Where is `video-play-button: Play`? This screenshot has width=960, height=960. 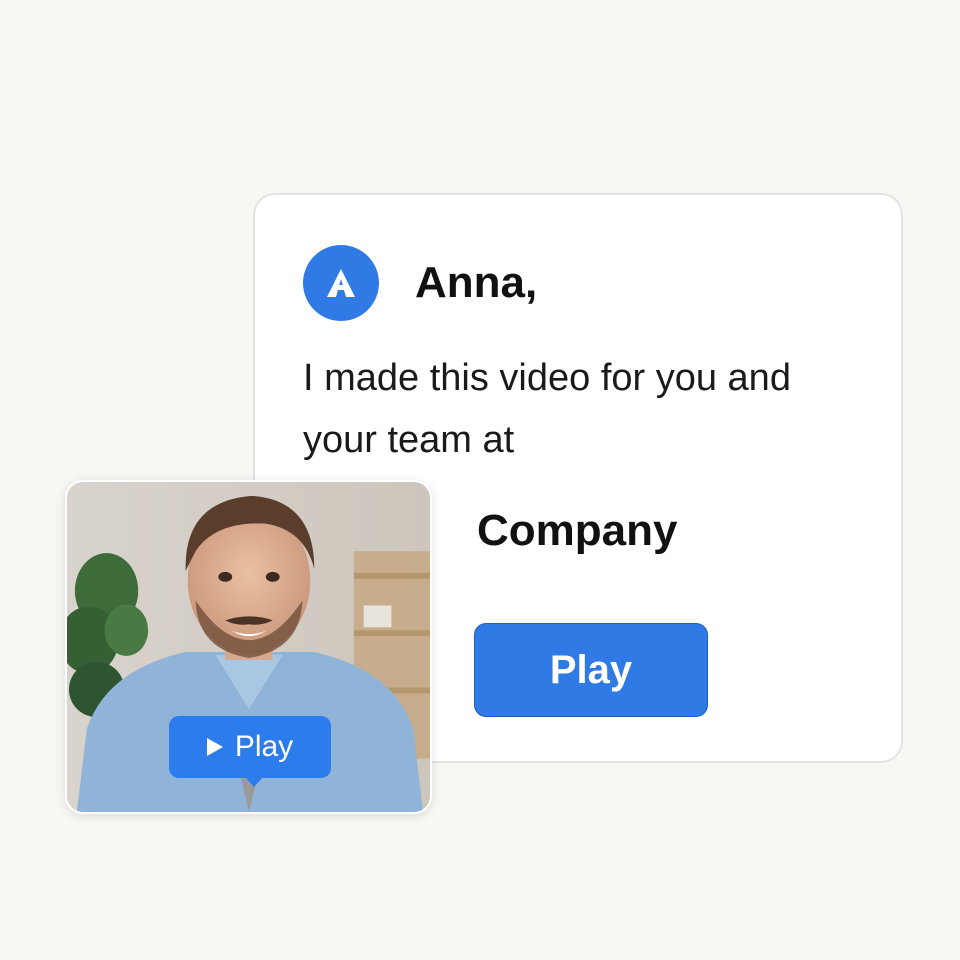 video-play-button: Play is located at coordinates (250, 751).